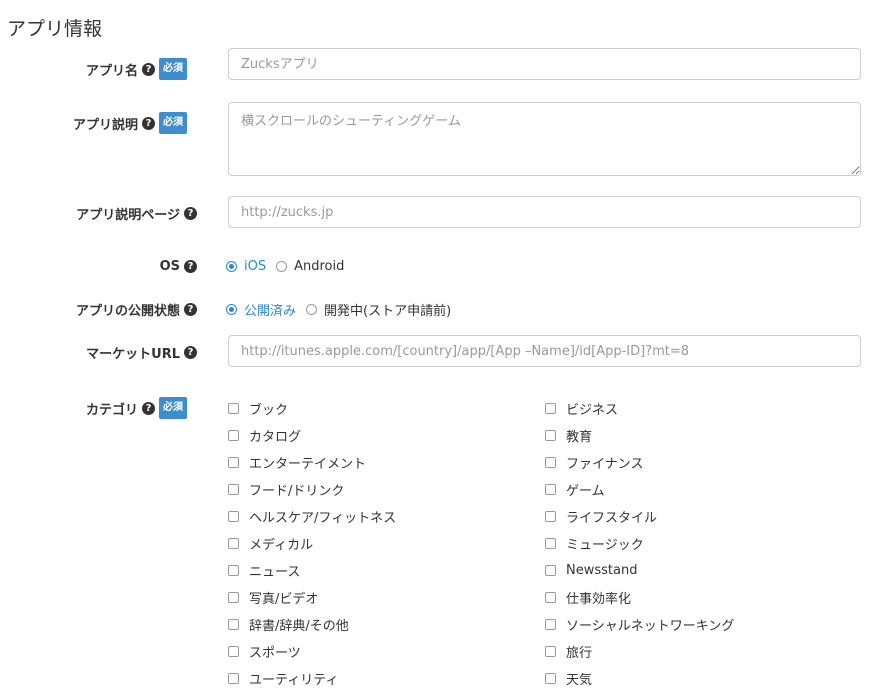 The height and width of the screenshot is (699, 870). I want to click on category-item-medical: メディカル, so click(312, 543).